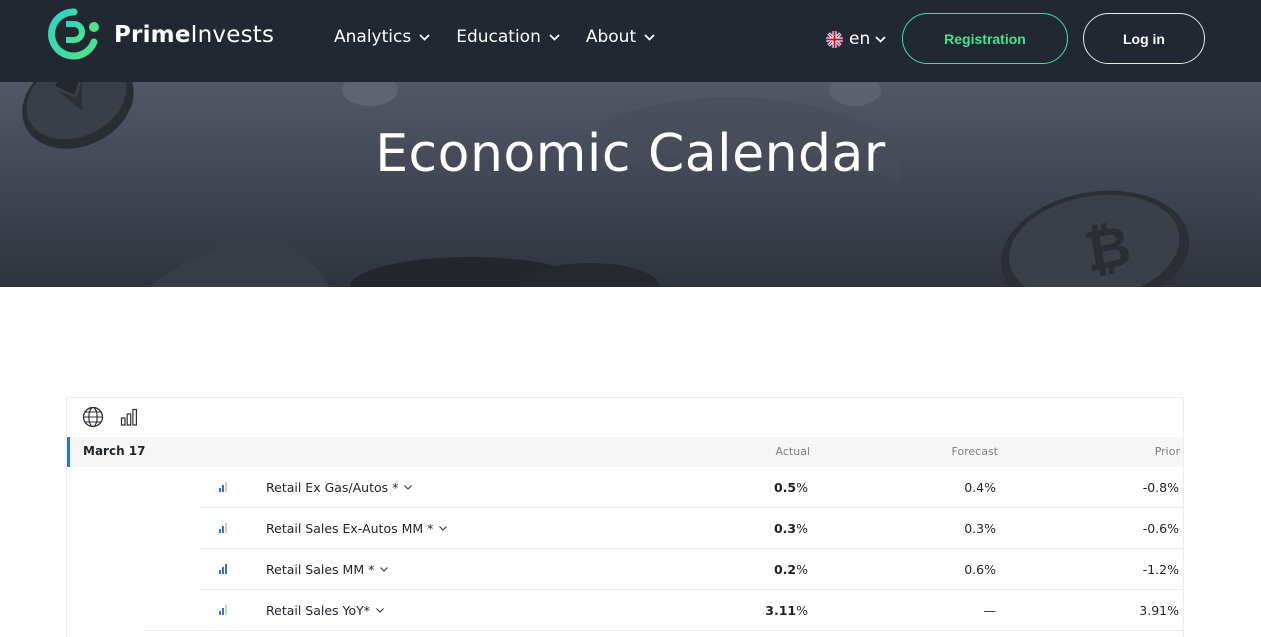 This screenshot has width=1261, height=637. Describe the element at coordinates (974, 451) in the screenshot. I see `column-header-forecast: Forecast` at that location.